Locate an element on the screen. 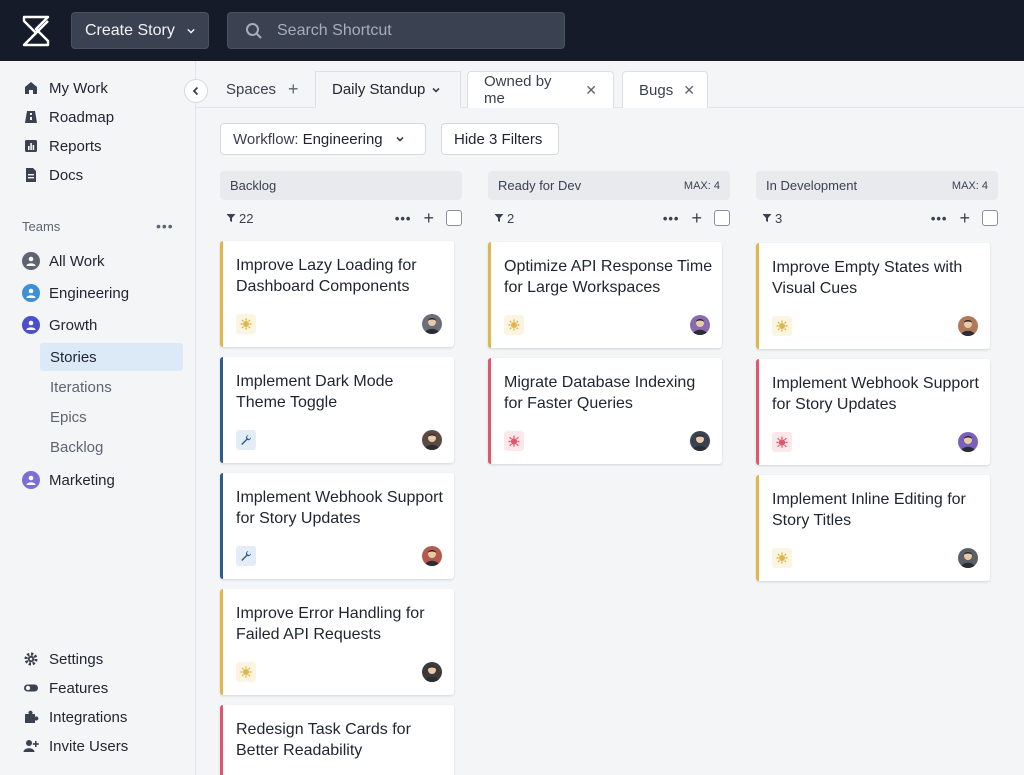 Image resolution: width=1024 pixels, height=775 pixels. sidebar-item-label: Growth is located at coordinates (73, 325).